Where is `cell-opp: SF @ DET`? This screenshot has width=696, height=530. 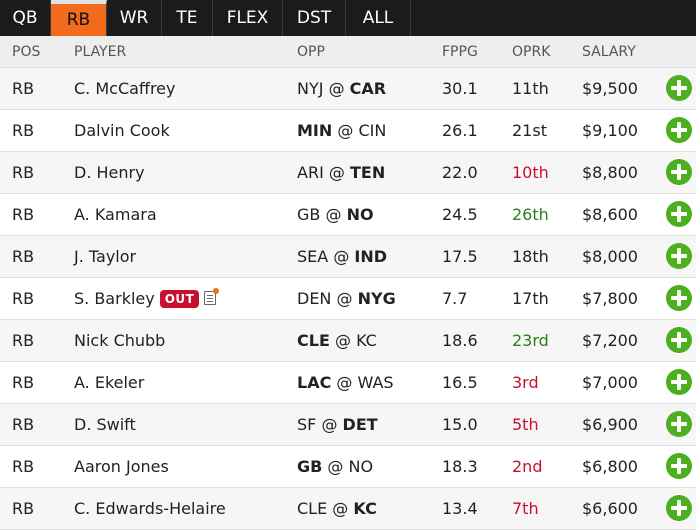 cell-opp: SF @ DET is located at coordinates (337, 424).